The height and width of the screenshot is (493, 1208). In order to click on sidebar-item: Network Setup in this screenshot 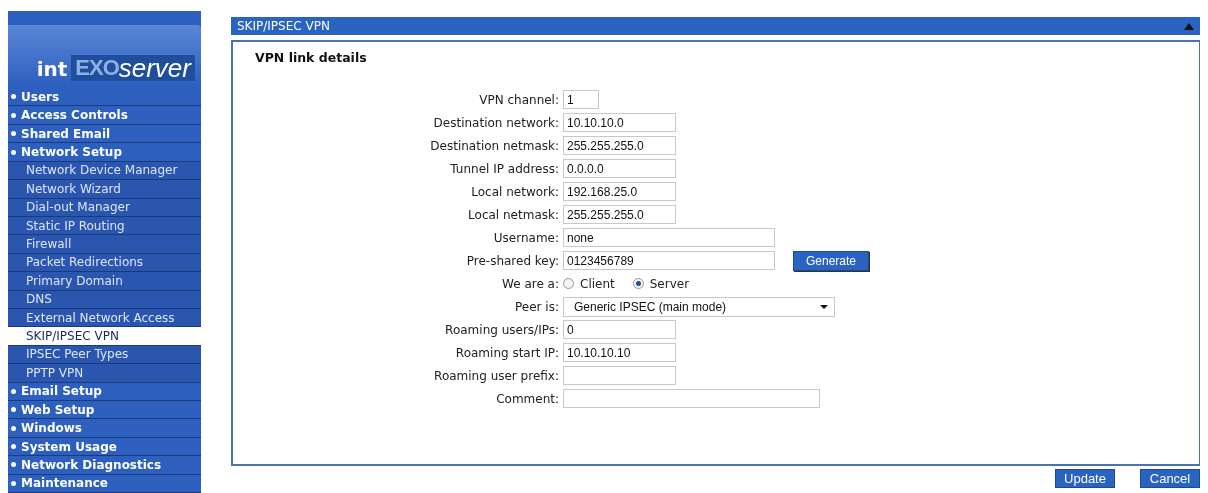, I will do `click(104, 152)`.